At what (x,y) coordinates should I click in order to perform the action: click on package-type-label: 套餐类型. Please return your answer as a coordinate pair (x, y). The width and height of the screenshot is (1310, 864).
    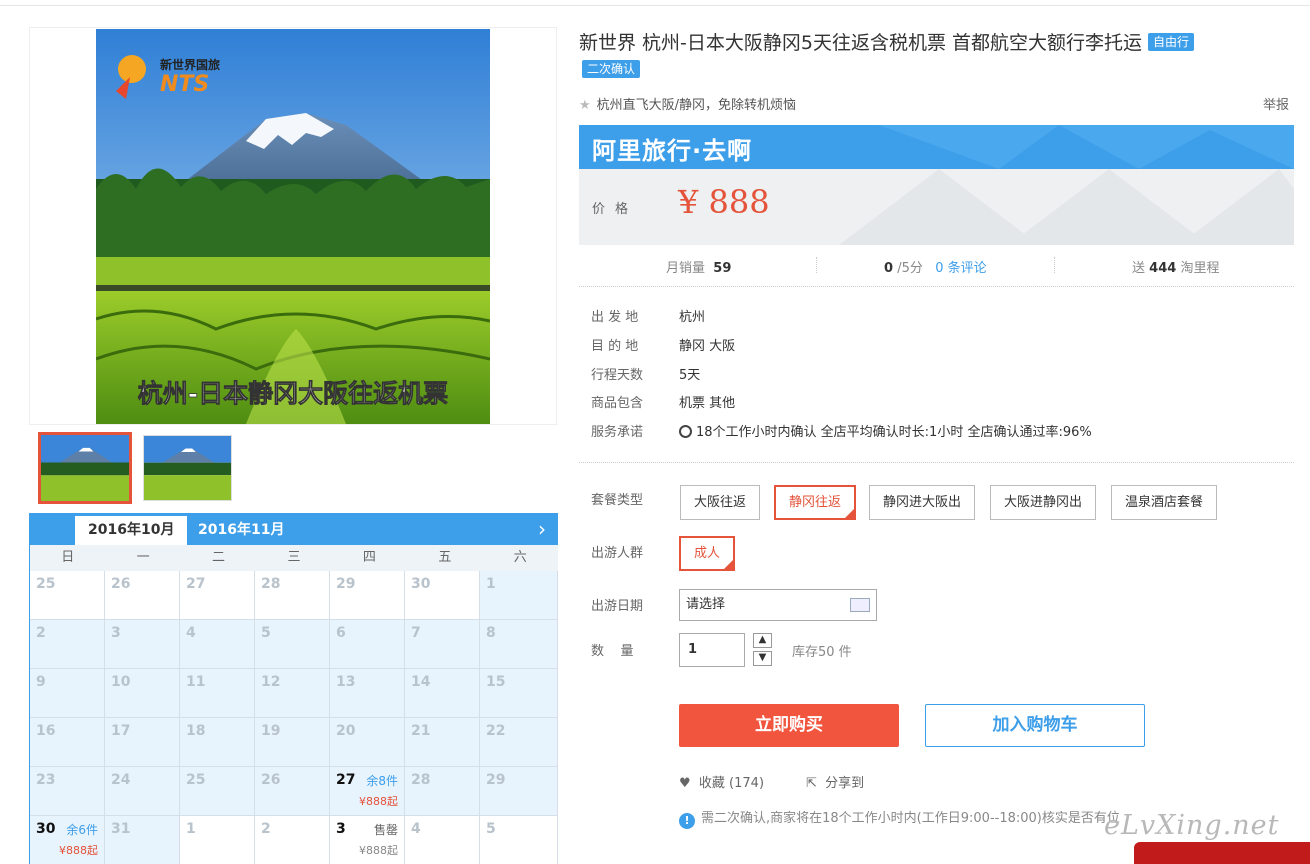
    Looking at the image, I should click on (617, 500).